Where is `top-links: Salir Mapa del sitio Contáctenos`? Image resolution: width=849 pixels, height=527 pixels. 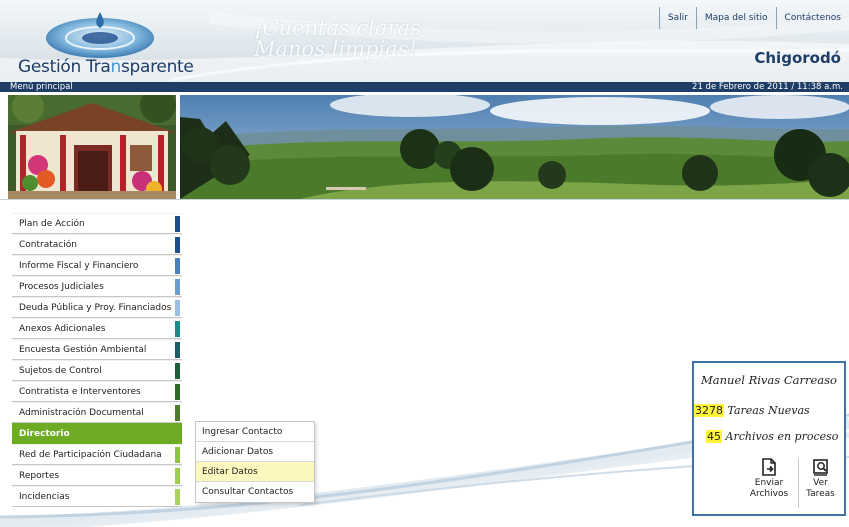 top-links: Salir Mapa del sitio Contáctenos is located at coordinates (753, 18).